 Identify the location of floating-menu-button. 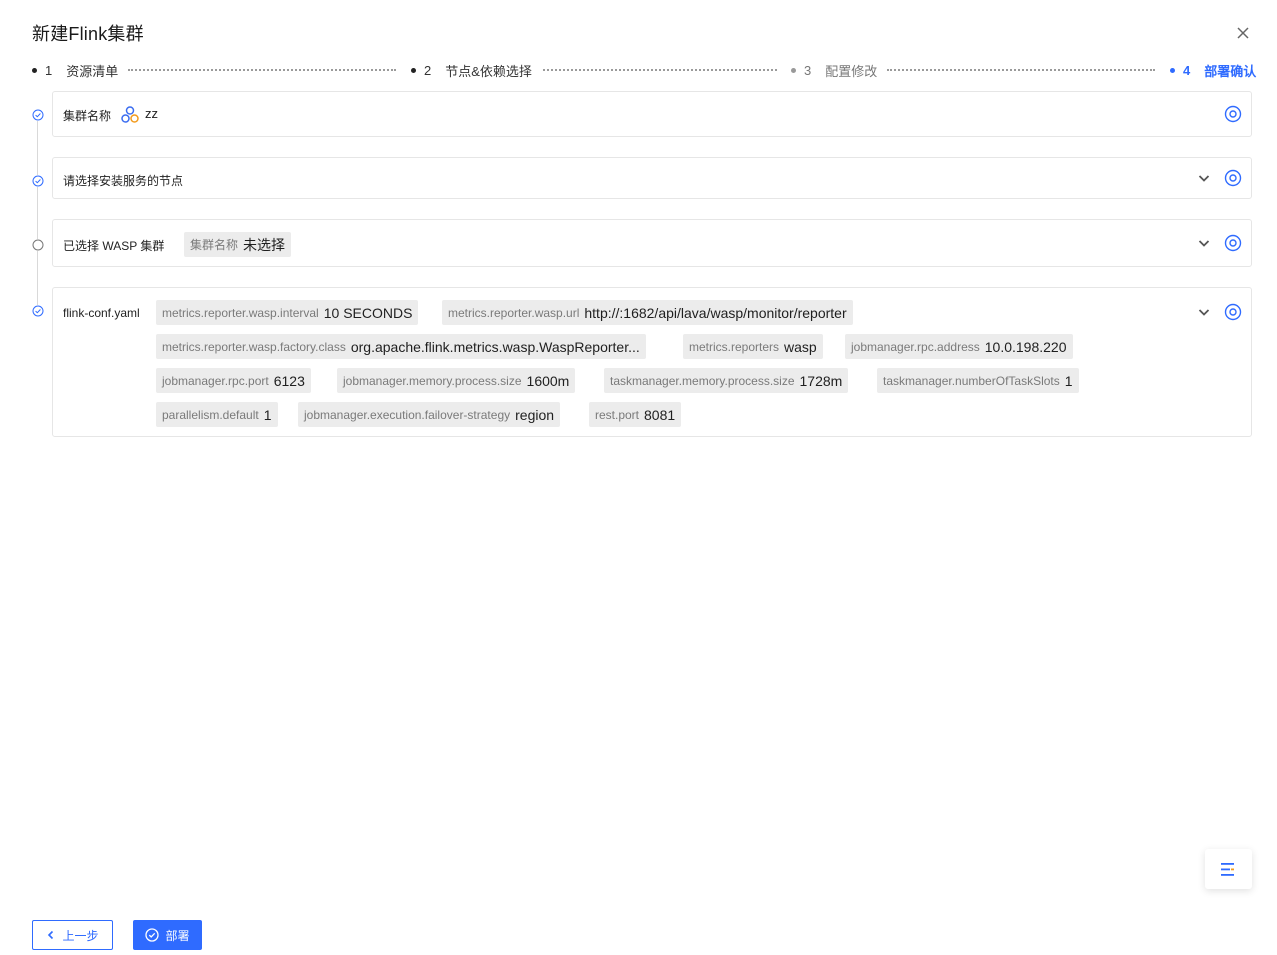
(1228, 869).